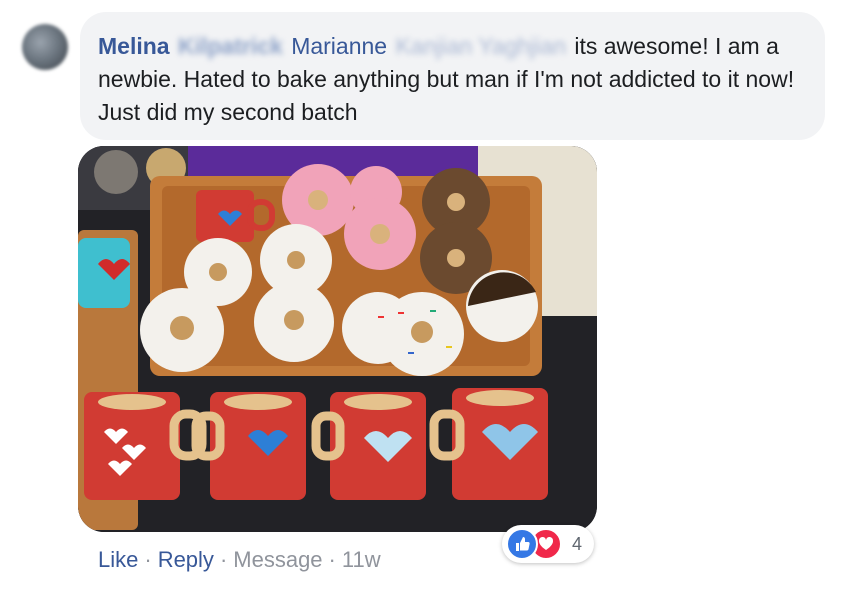 This screenshot has height=592, width=856. What do you see at coordinates (480, 46) in the screenshot?
I see `tagged-surname-redacted: Kanjian Yaghjian` at bounding box center [480, 46].